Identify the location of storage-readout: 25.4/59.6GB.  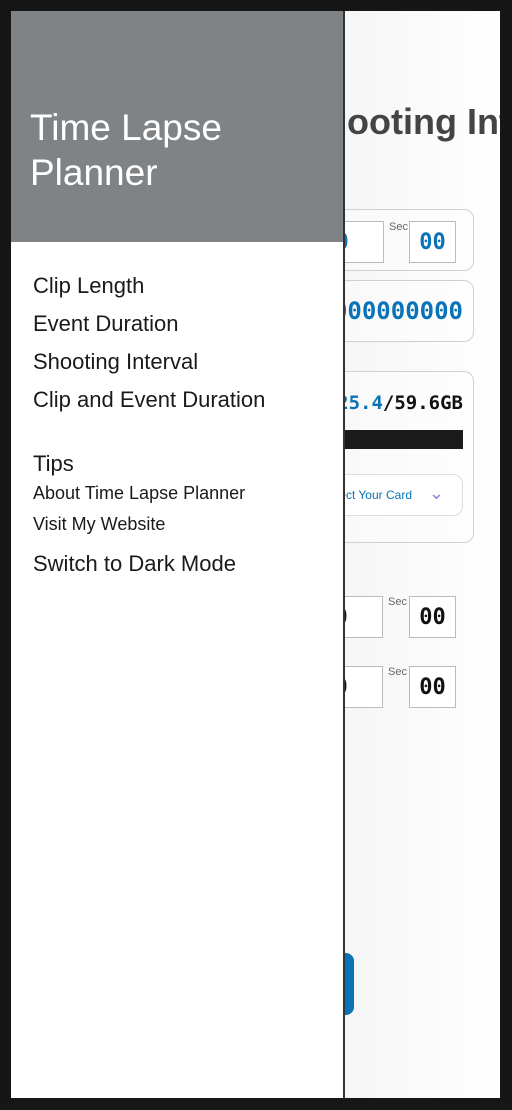
(400, 403).